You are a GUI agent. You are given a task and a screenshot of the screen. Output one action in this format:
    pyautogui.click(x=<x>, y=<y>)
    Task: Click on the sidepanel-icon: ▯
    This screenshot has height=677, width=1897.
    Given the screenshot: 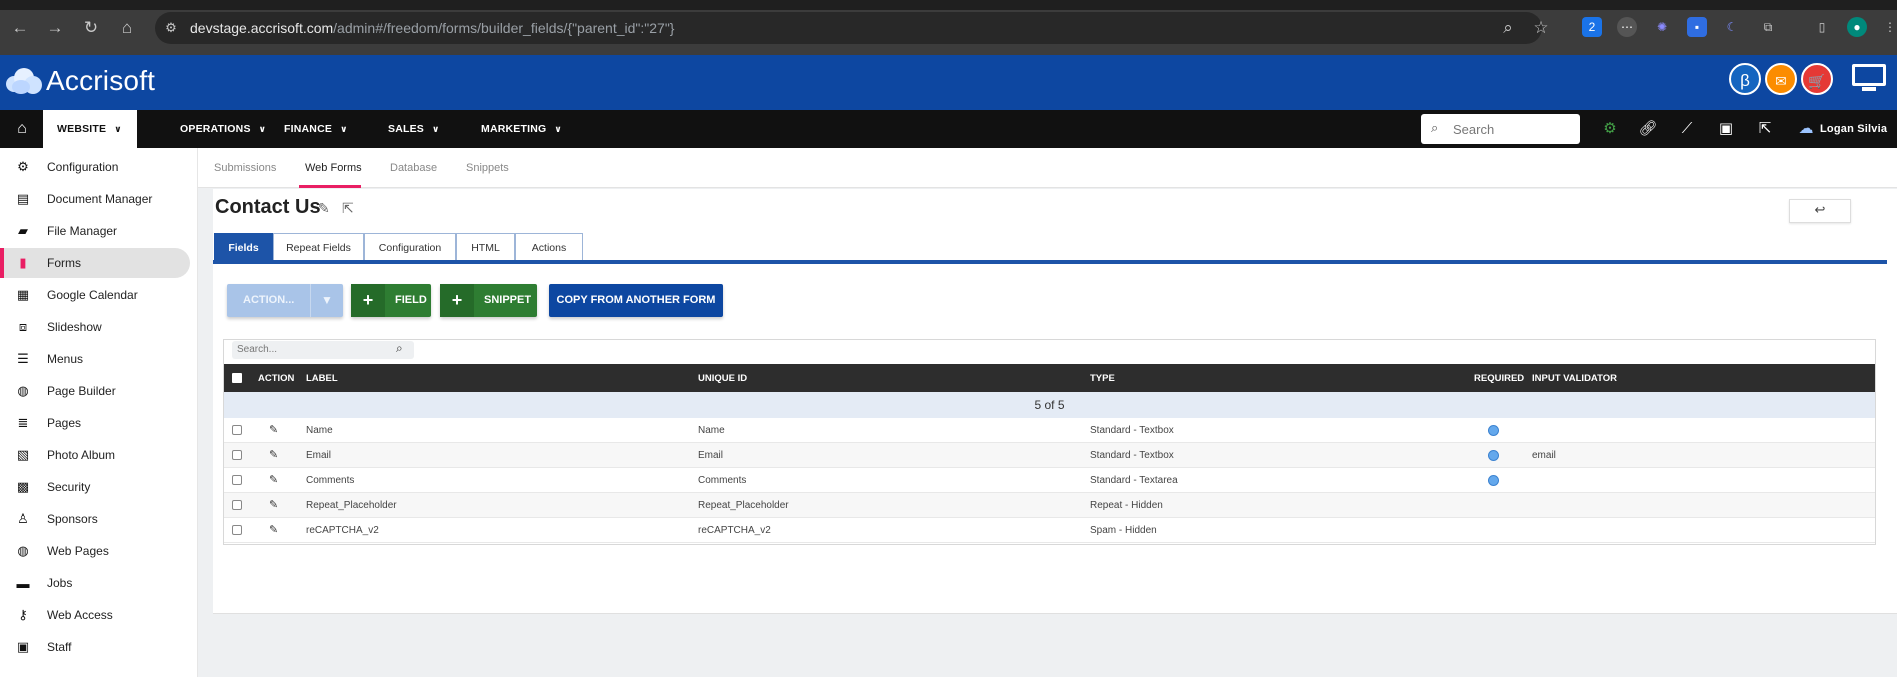 What is the action you would take?
    pyautogui.click(x=1822, y=27)
    